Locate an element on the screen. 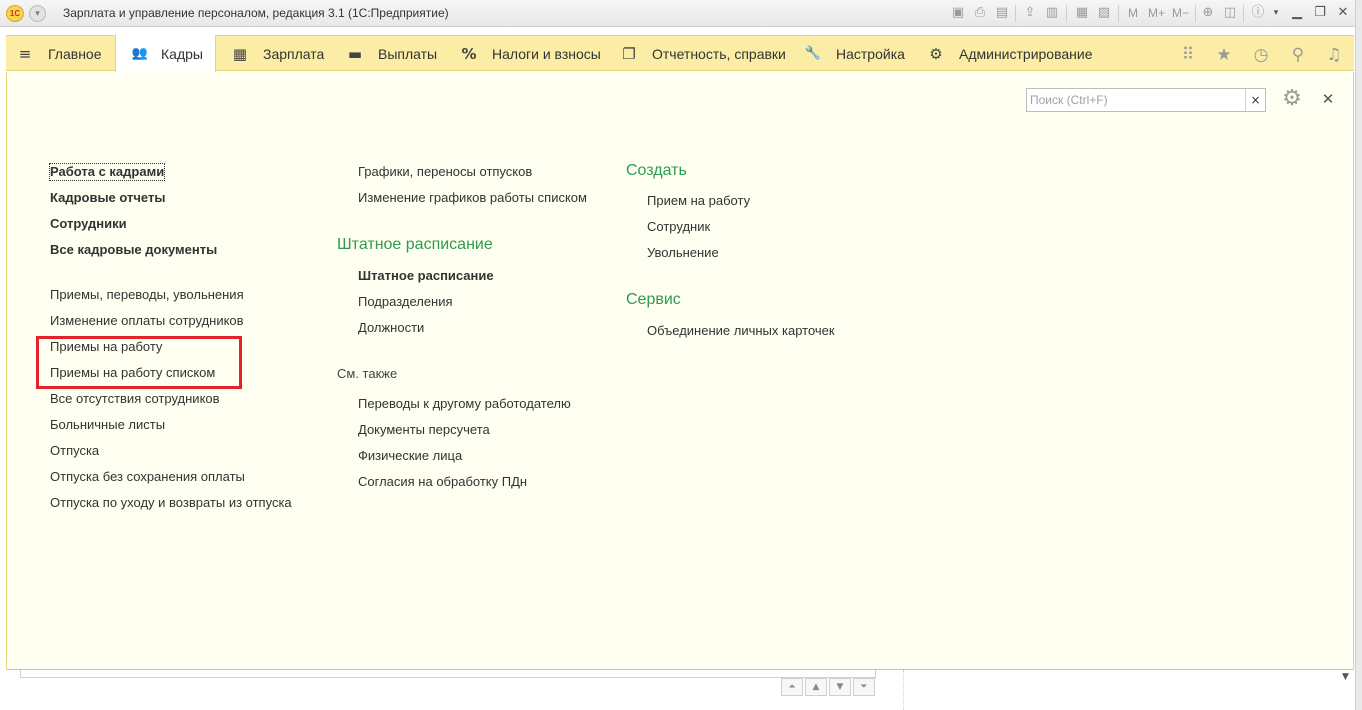 Image resolution: width=1362 pixels, height=710 pixels. scroll-up-button: ▲ is located at coordinates (816, 687).